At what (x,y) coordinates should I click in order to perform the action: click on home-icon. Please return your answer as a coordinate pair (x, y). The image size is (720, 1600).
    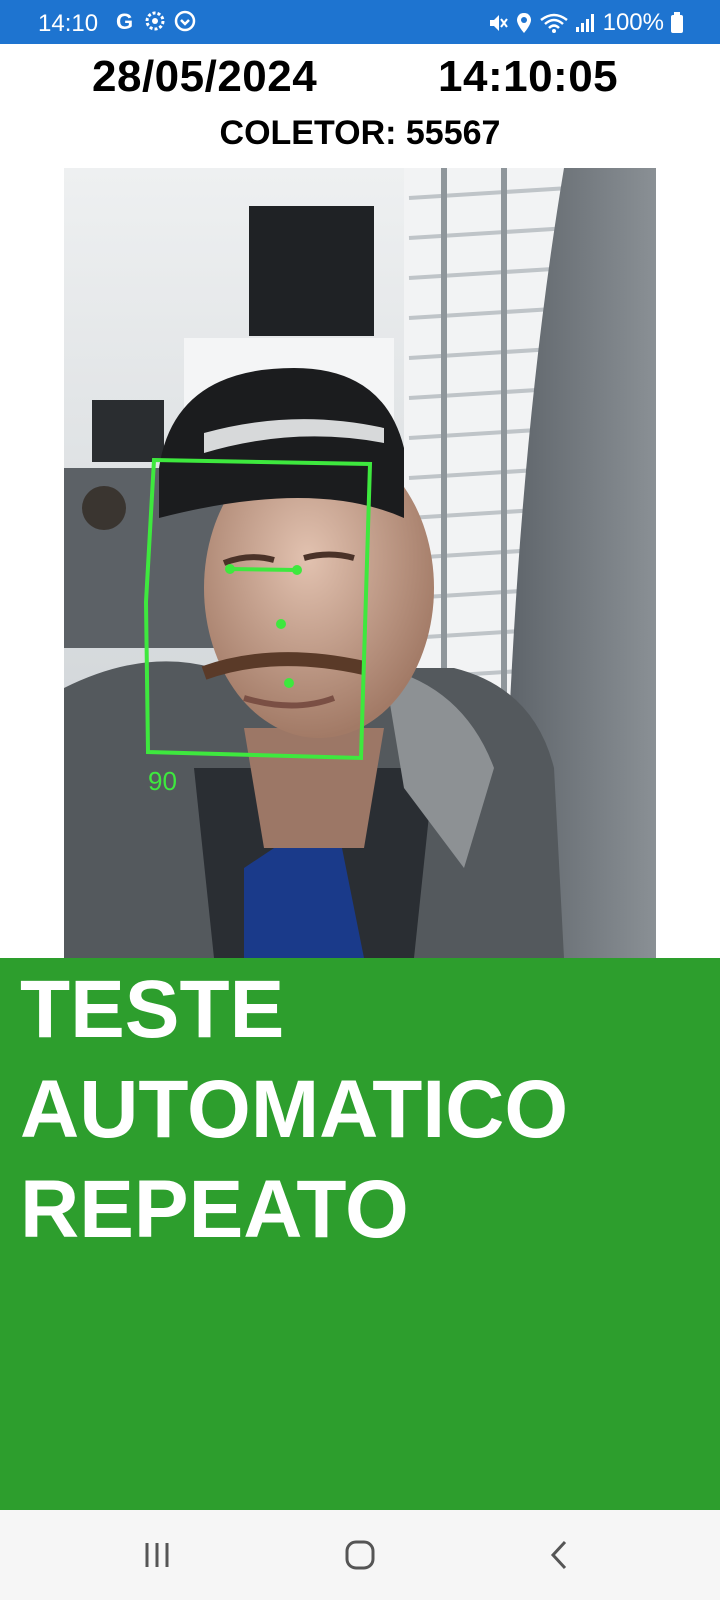
    Looking at the image, I should click on (360, 1555).